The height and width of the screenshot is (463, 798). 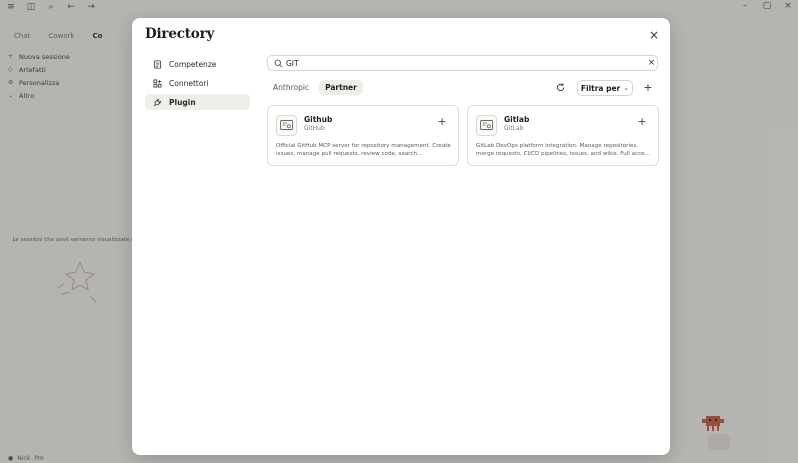 What do you see at coordinates (651, 63) in the screenshot?
I see `clear-search-icon: ×` at bounding box center [651, 63].